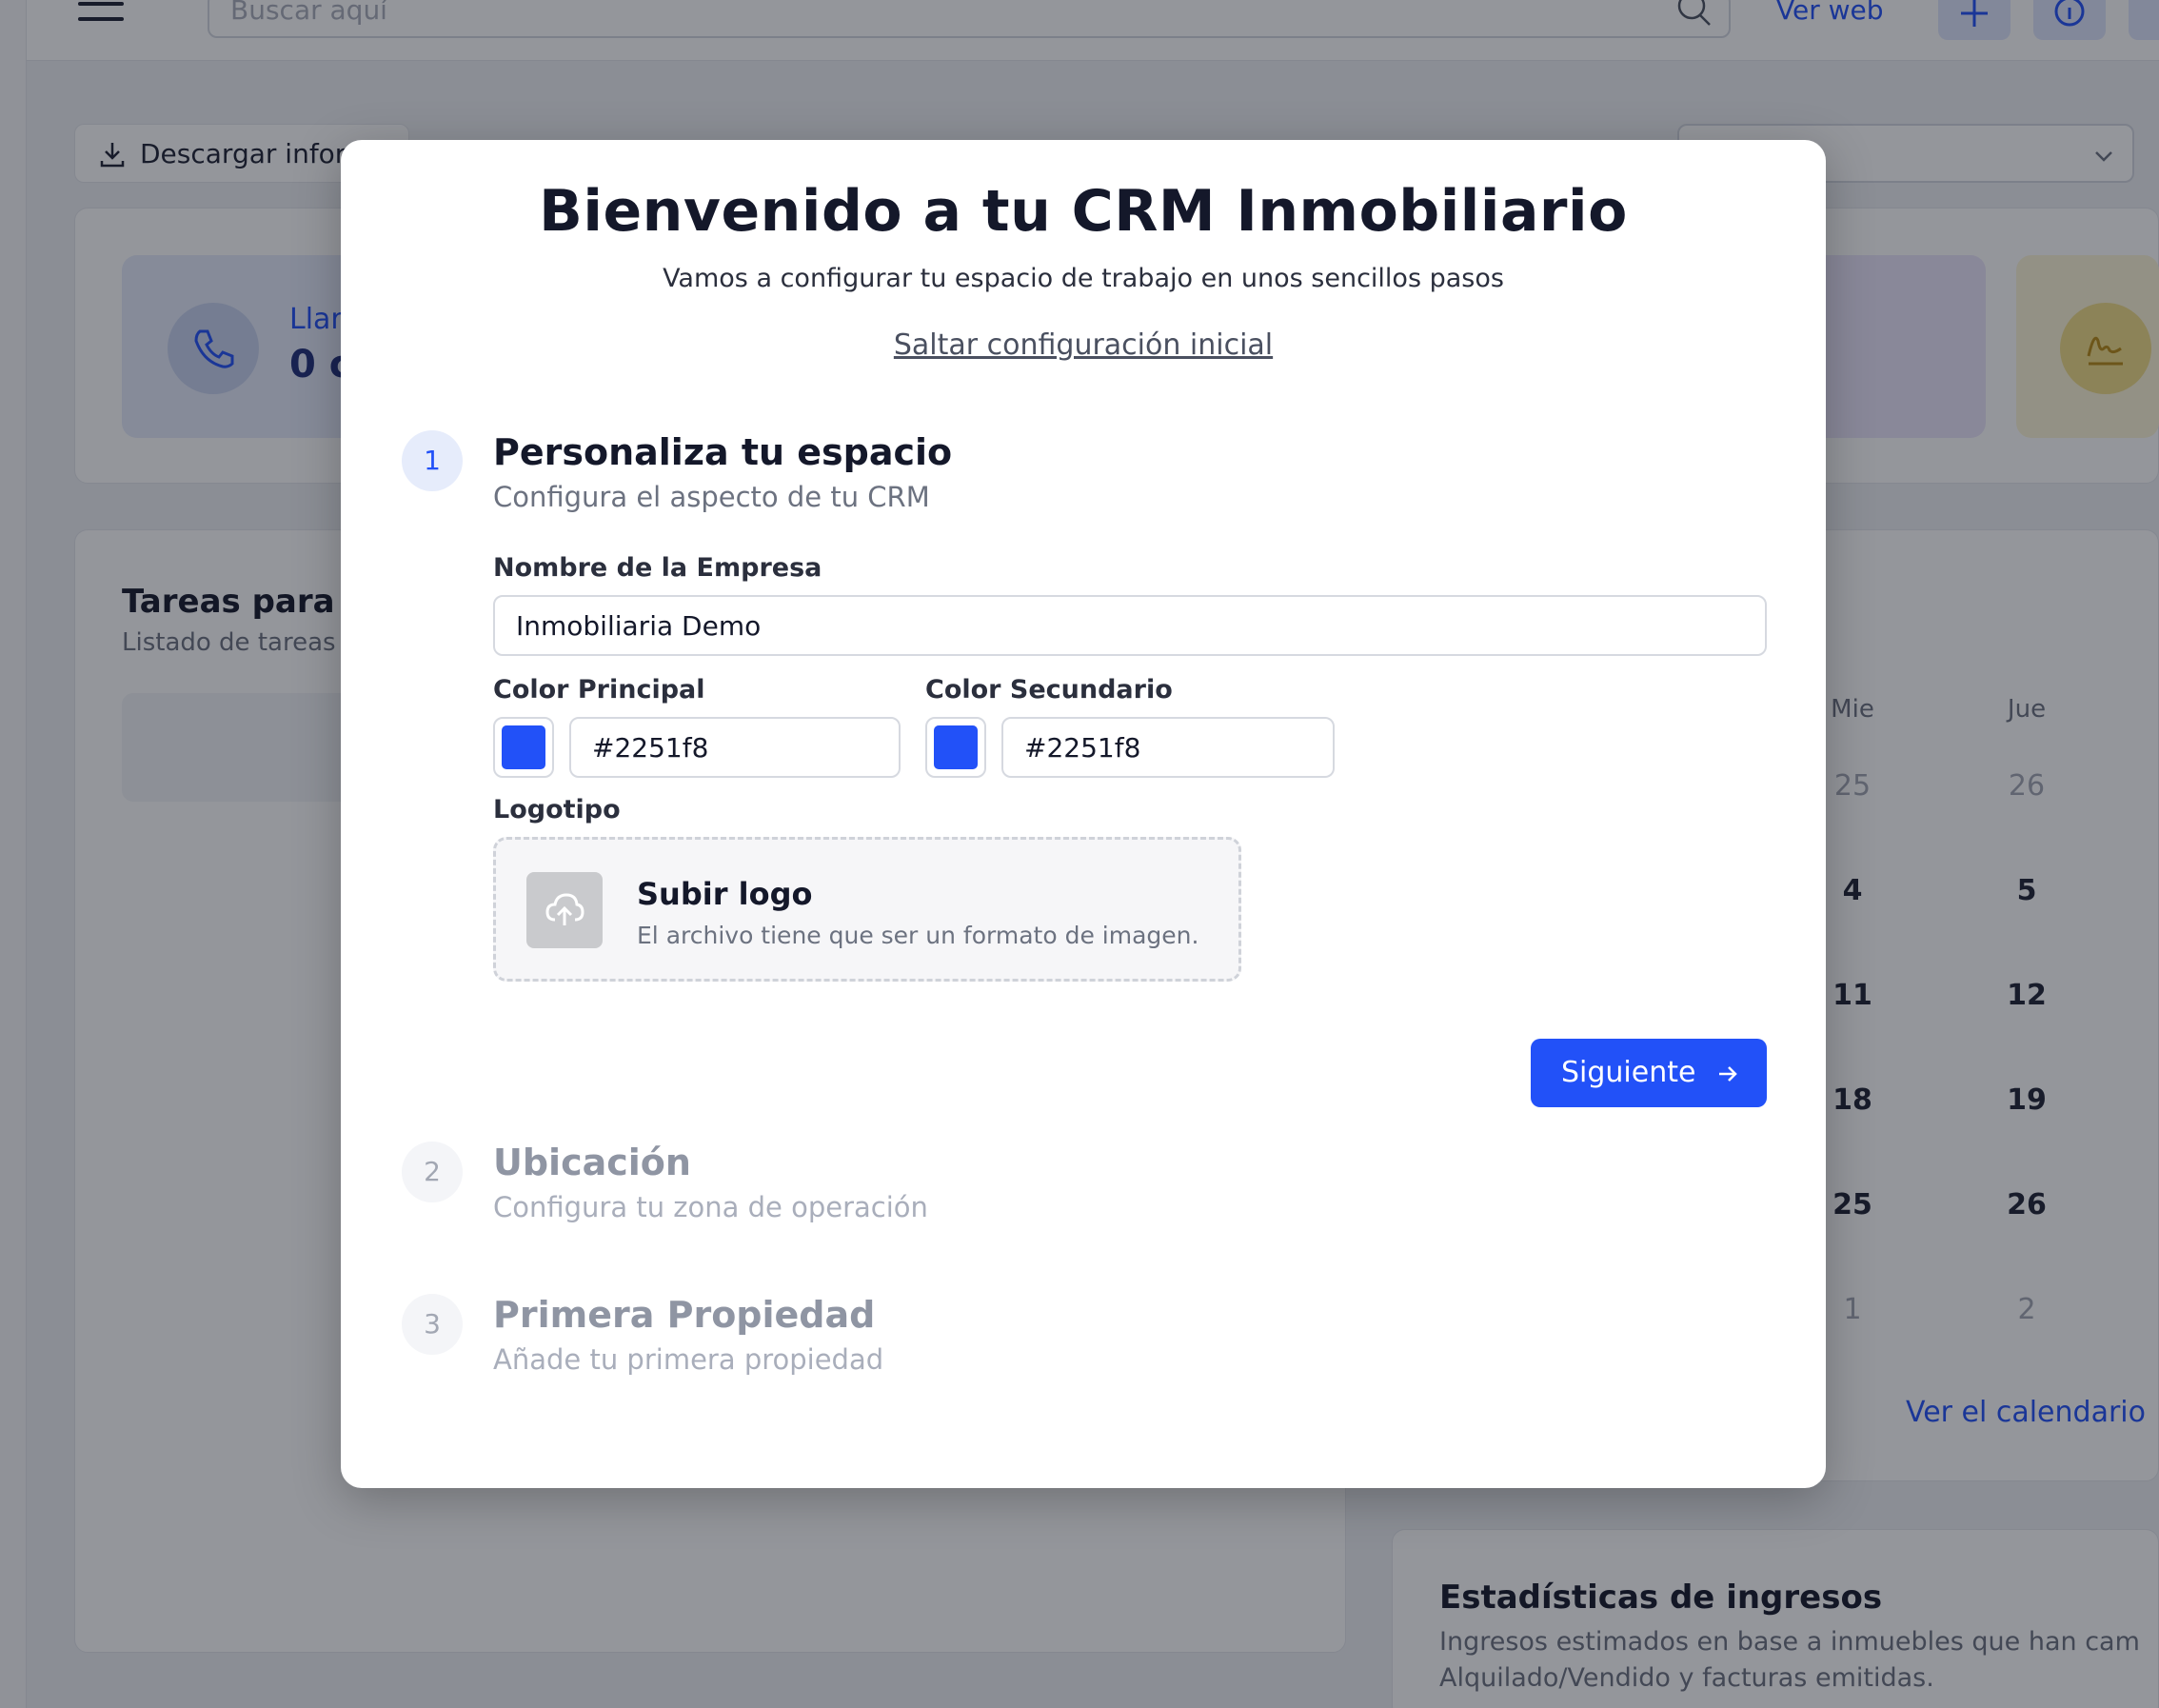 This screenshot has height=1708, width=2159. What do you see at coordinates (688, 1359) in the screenshot?
I see `step-3-description: Añade tu primera propiedad` at bounding box center [688, 1359].